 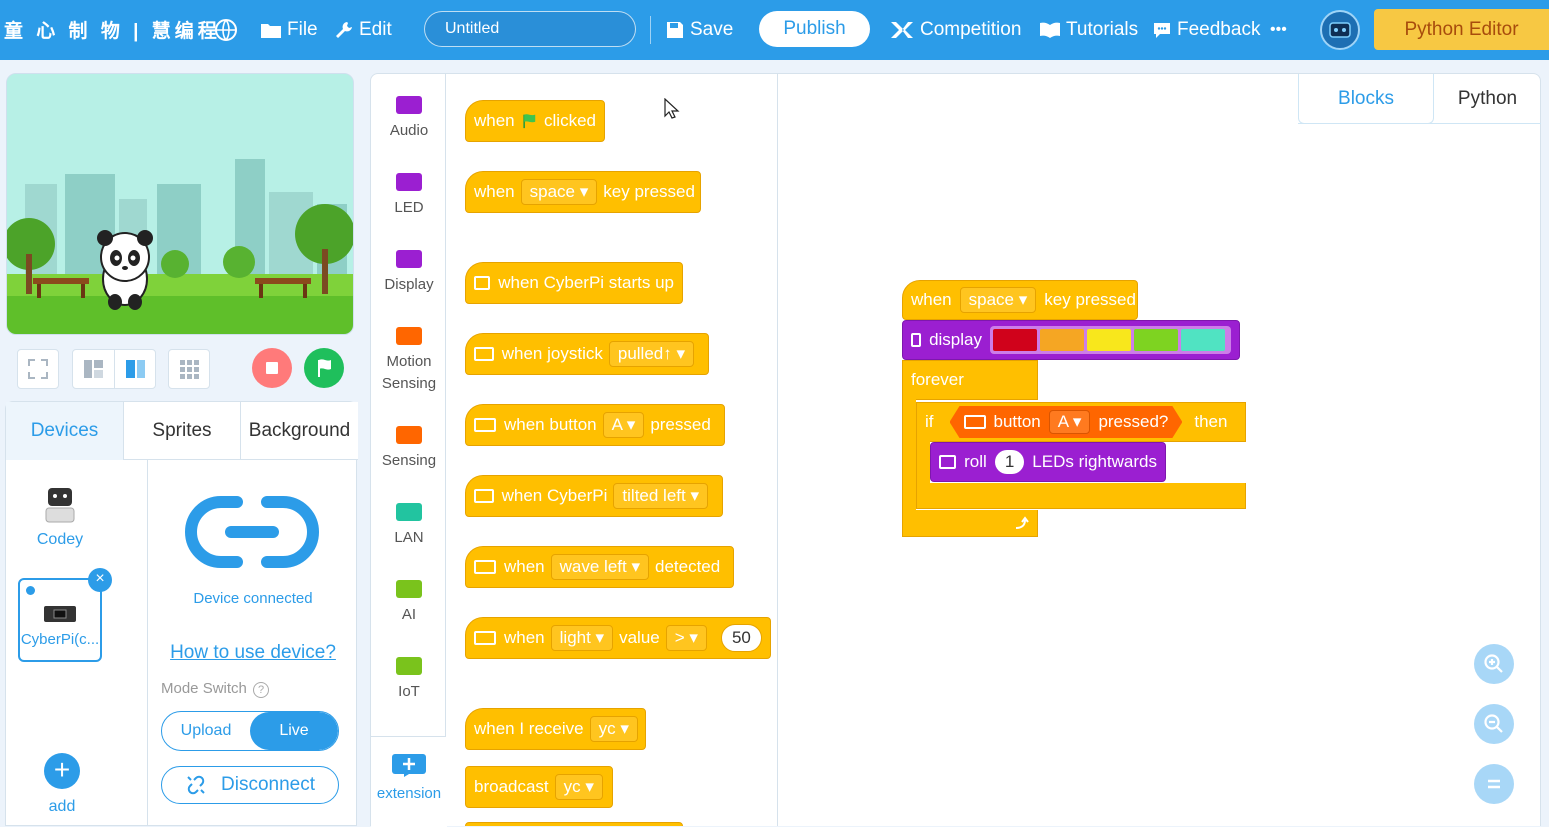 I want to click on competition-link: Competition, so click(x=955, y=30).